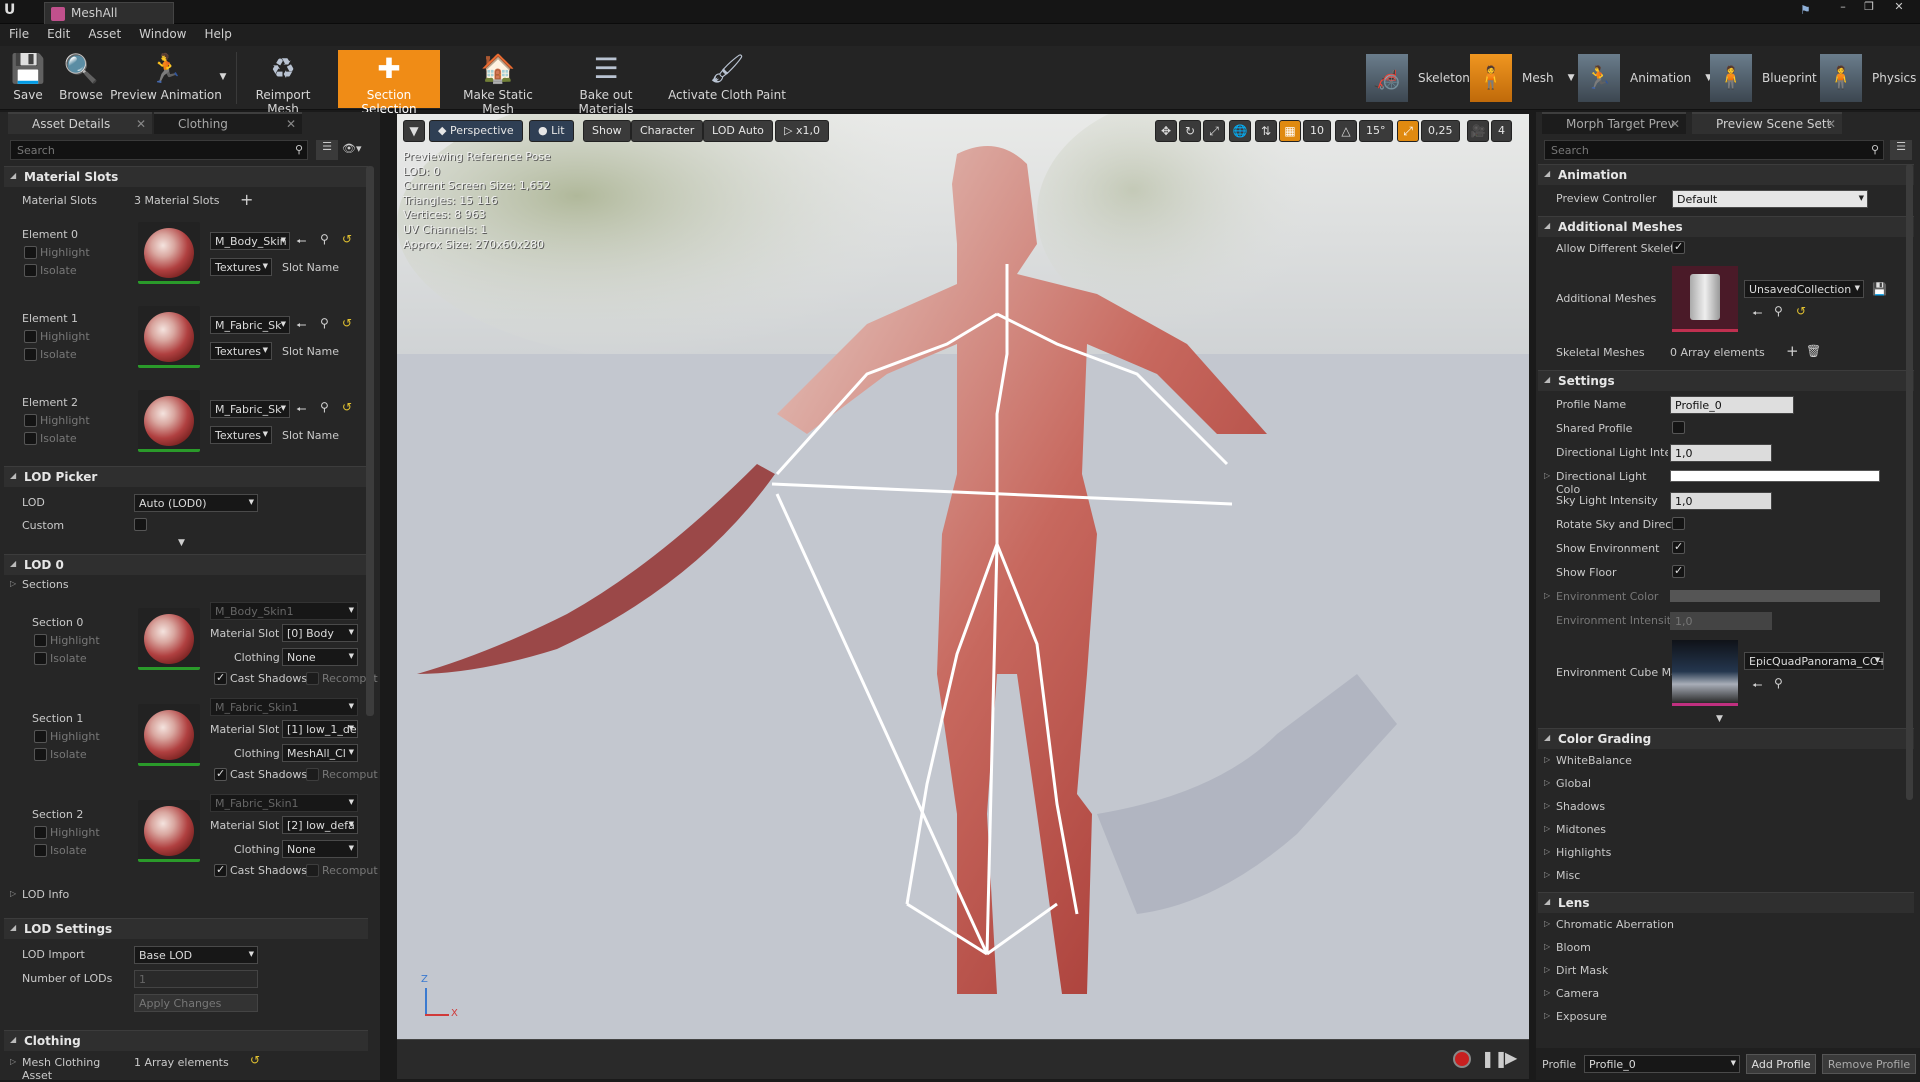 The image size is (1920, 1082). I want to click on surface-snap-icon: ⇅, so click(1266, 131).